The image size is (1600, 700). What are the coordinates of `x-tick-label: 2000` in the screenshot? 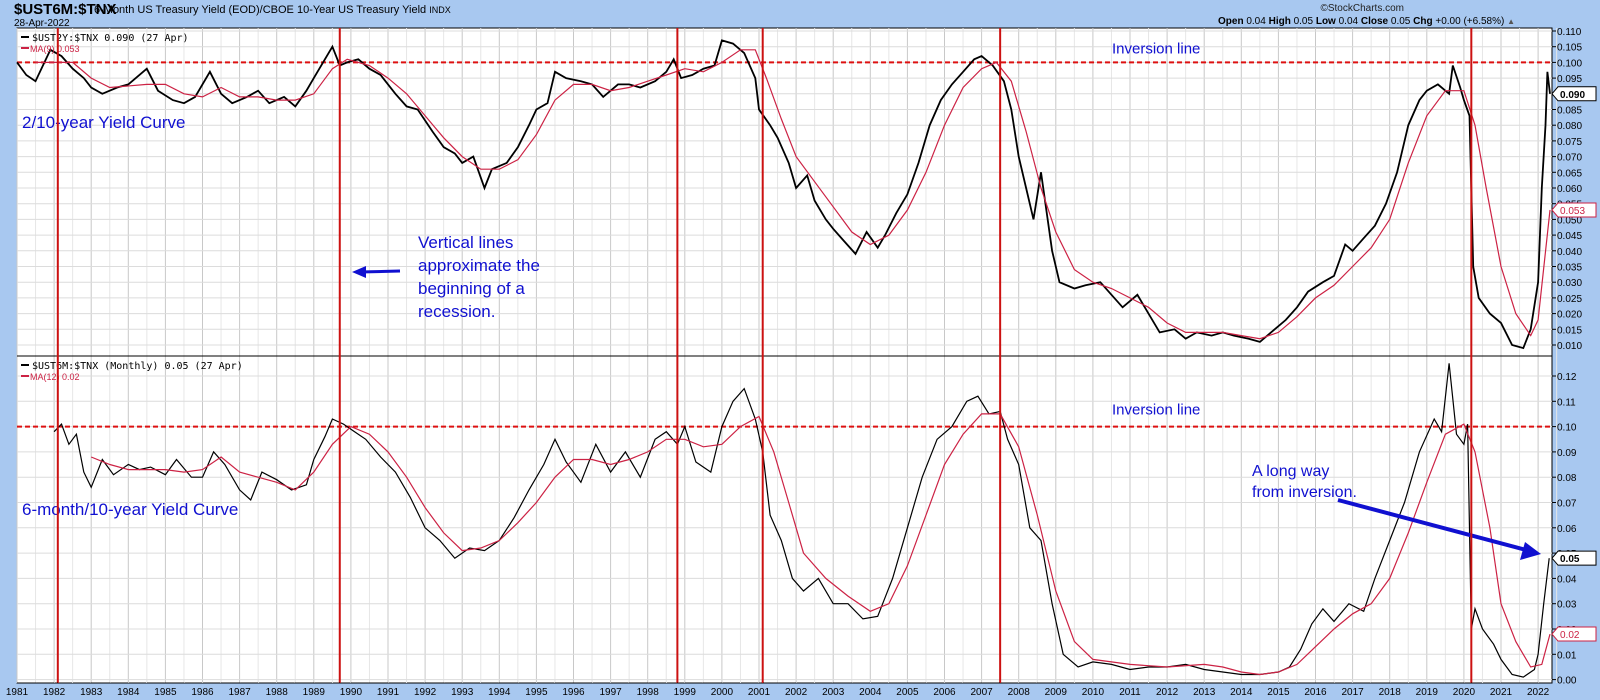 It's located at (722, 692).